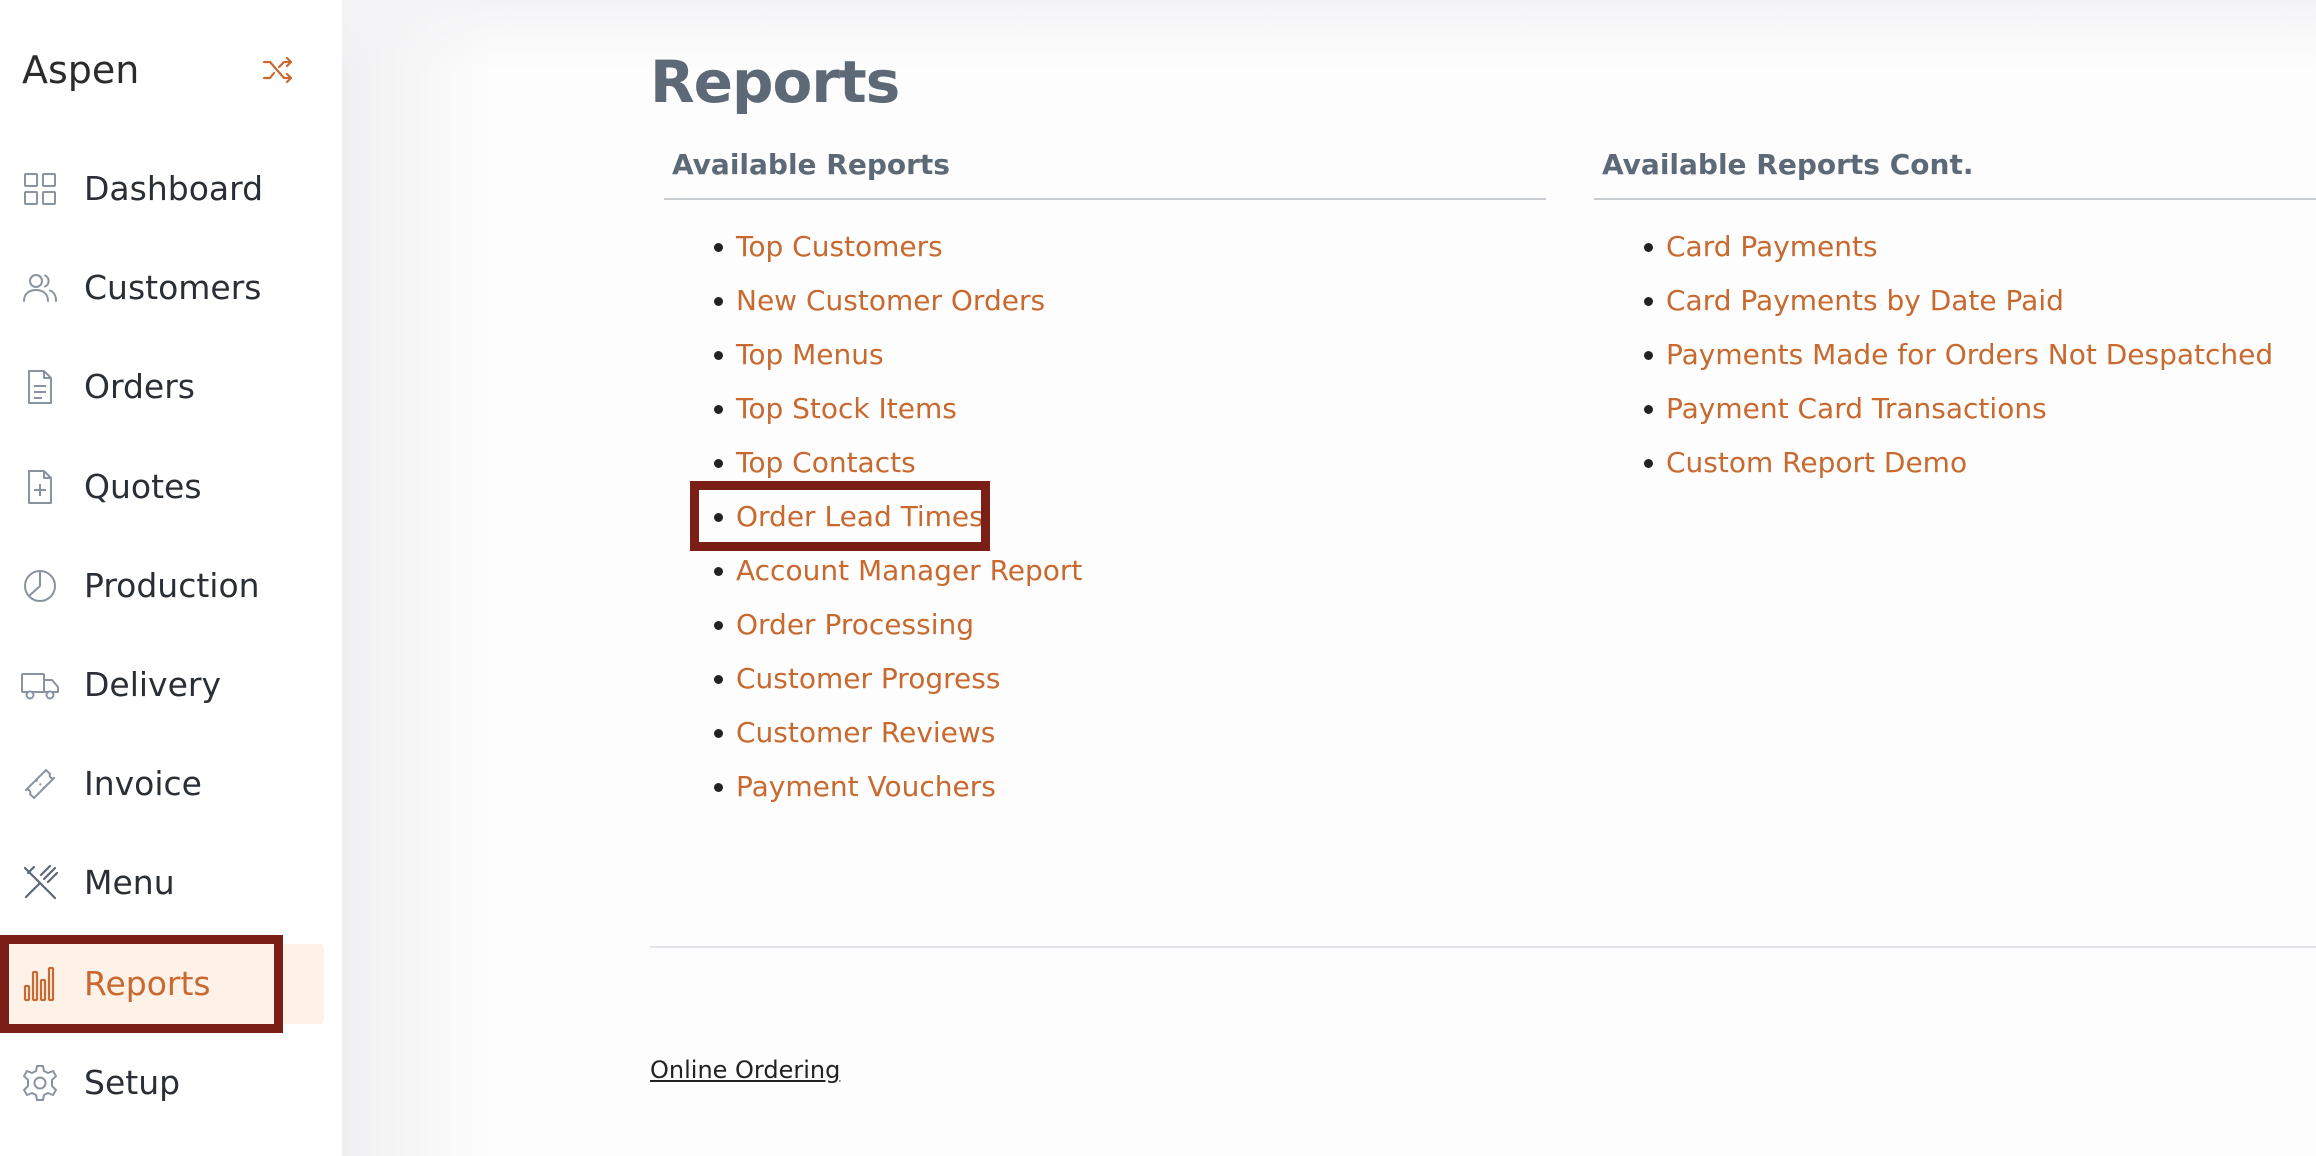  I want to click on list-item: Custom Report Demo, so click(1958, 463).